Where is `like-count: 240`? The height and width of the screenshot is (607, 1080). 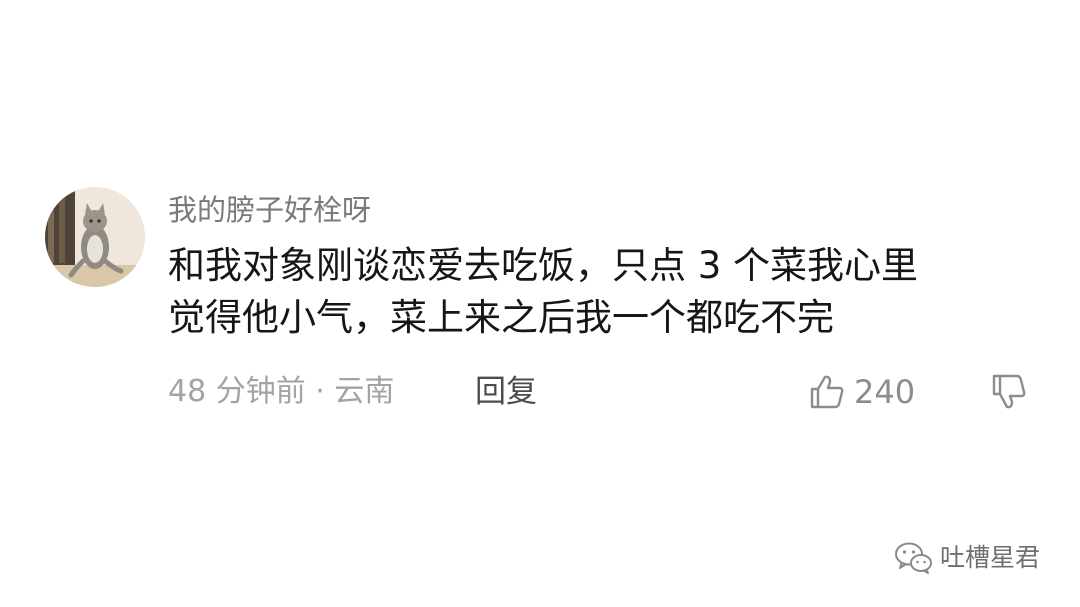 like-count: 240 is located at coordinates (885, 392).